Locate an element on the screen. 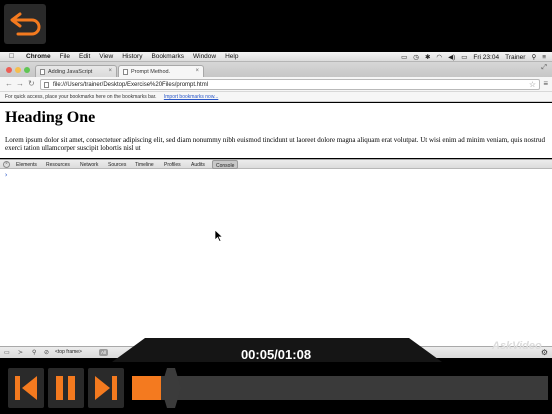 This screenshot has height=414, width=552. search-icon: ⚲ is located at coordinates (34, 352).